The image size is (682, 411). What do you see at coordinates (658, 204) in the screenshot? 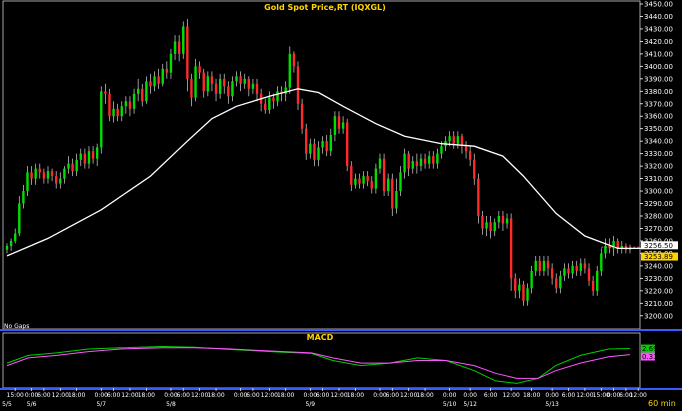
I see `y-tick-label: 3290.00` at bounding box center [658, 204].